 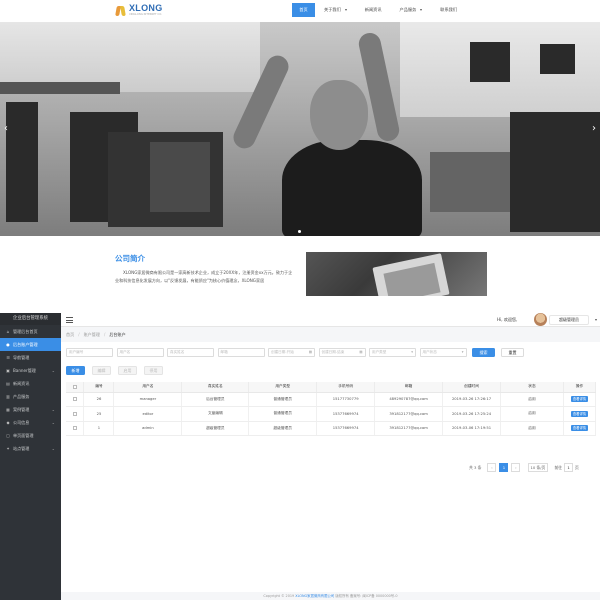 What do you see at coordinates (190, 352) in the screenshot?
I see `filter-real-name: 真实姓名` at bounding box center [190, 352].